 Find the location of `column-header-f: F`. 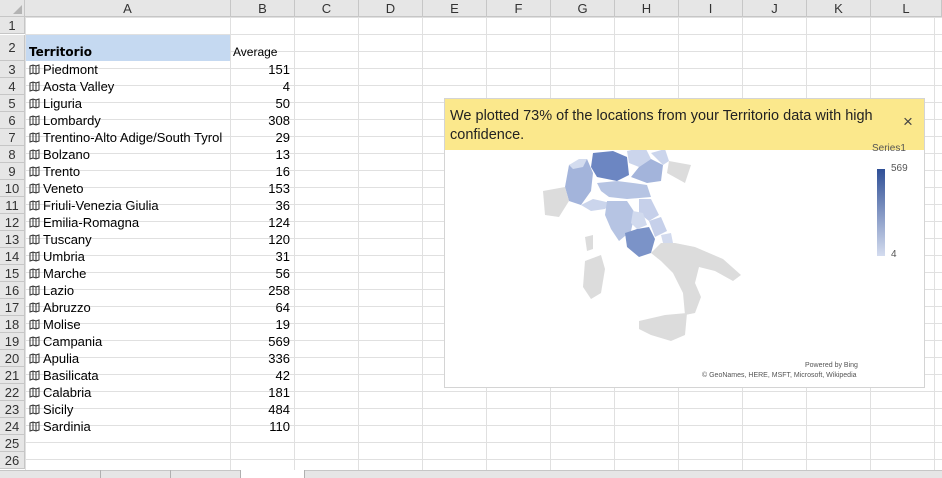

column-header-f: F is located at coordinates (519, 8).